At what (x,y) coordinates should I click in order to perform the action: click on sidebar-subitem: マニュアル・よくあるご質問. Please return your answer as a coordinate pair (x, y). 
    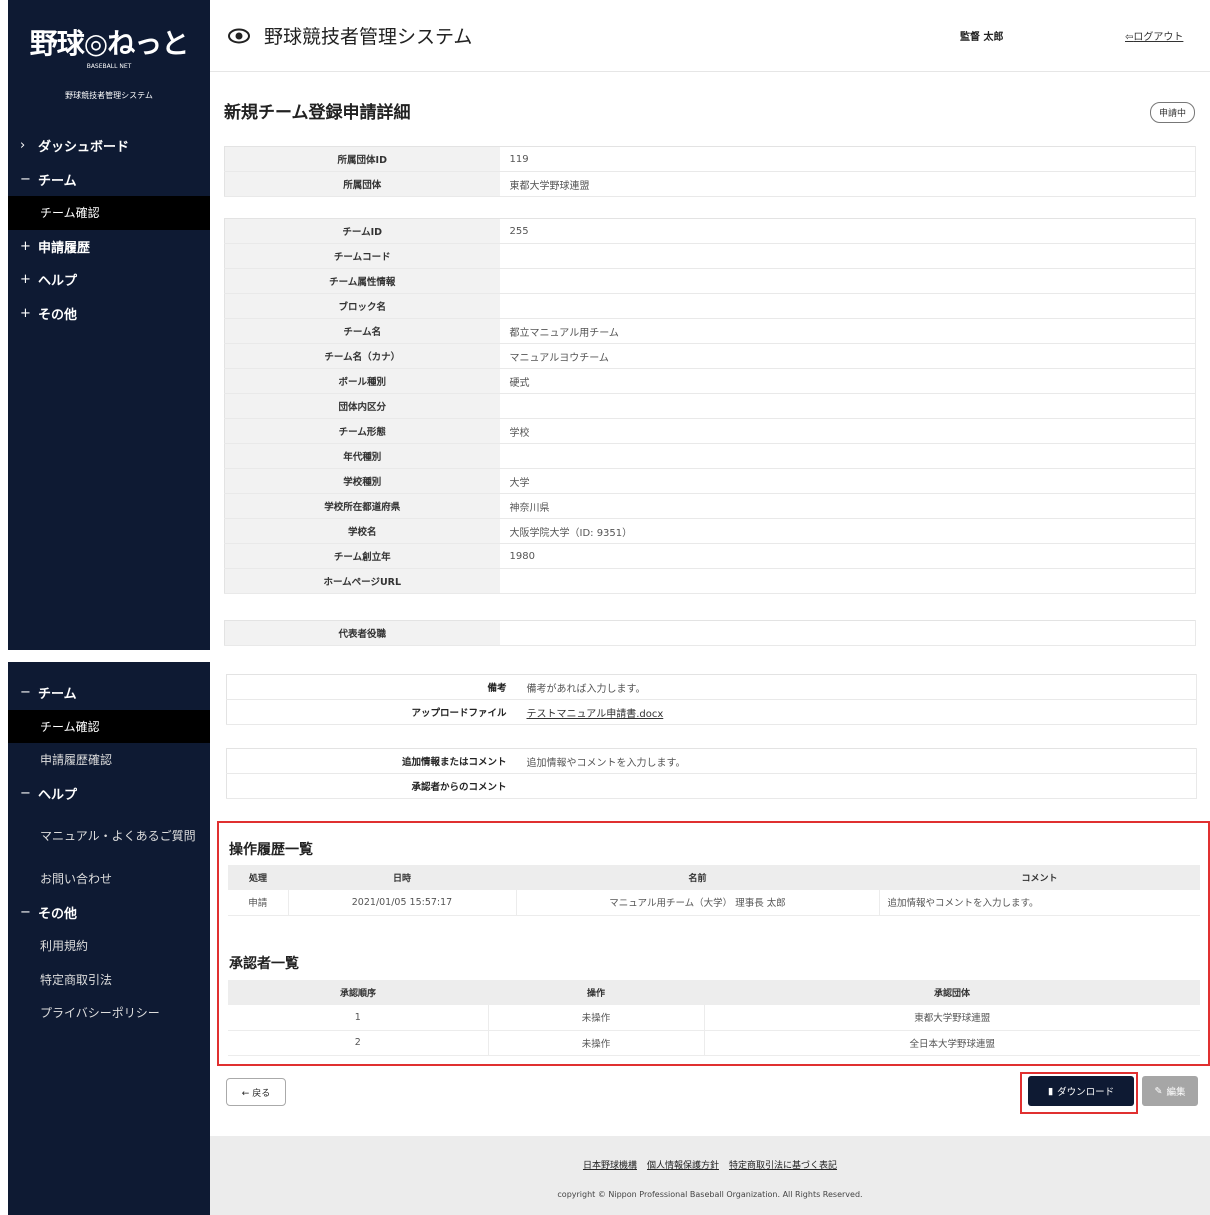
    Looking at the image, I should click on (109, 836).